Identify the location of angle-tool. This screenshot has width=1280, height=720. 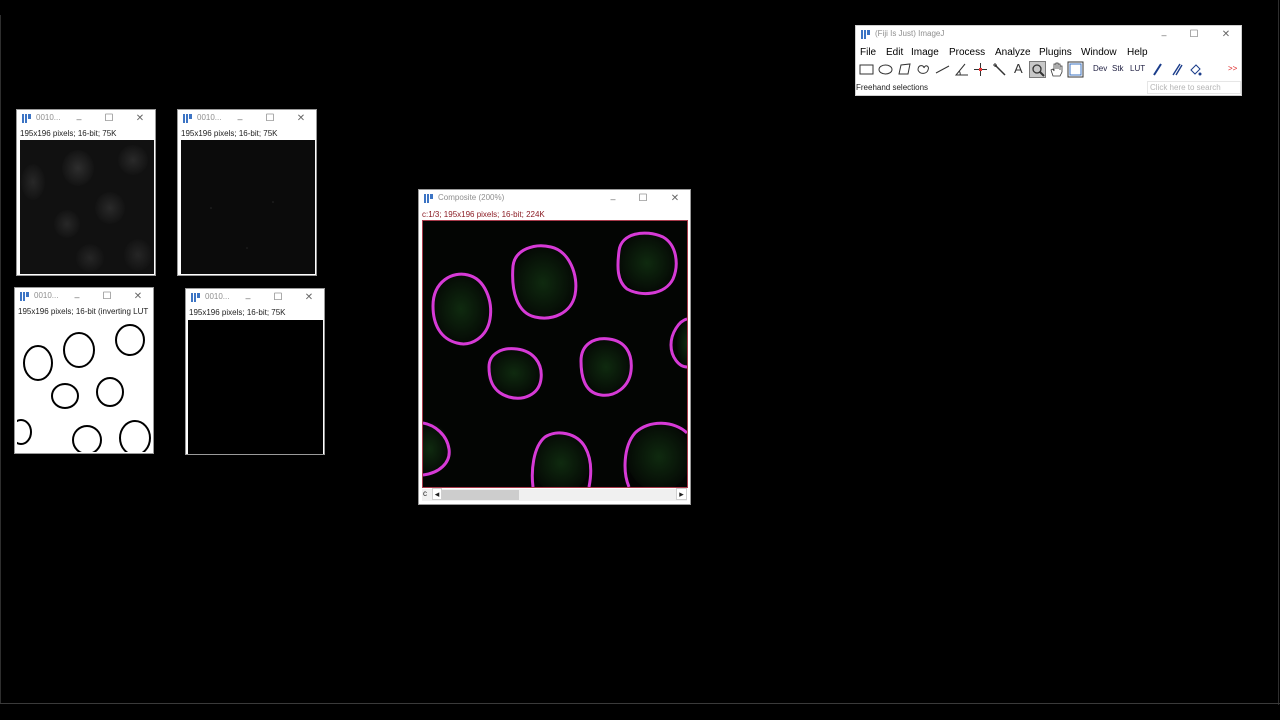
(961, 69).